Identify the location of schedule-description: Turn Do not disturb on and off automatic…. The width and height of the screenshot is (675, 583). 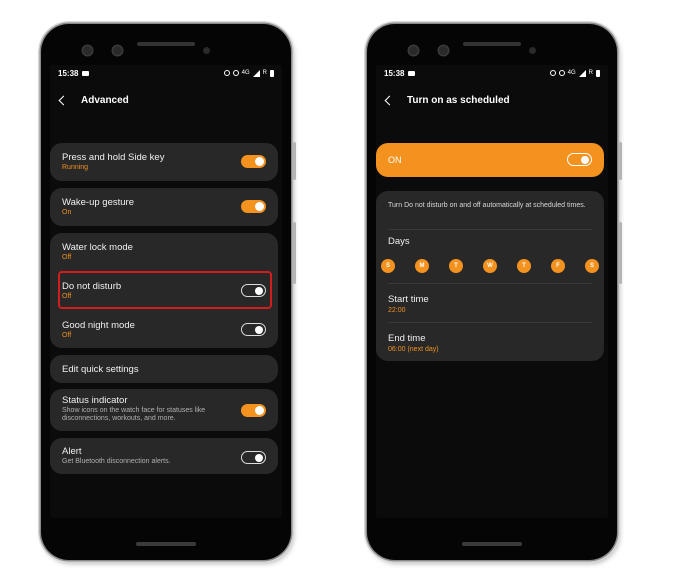
(487, 205).